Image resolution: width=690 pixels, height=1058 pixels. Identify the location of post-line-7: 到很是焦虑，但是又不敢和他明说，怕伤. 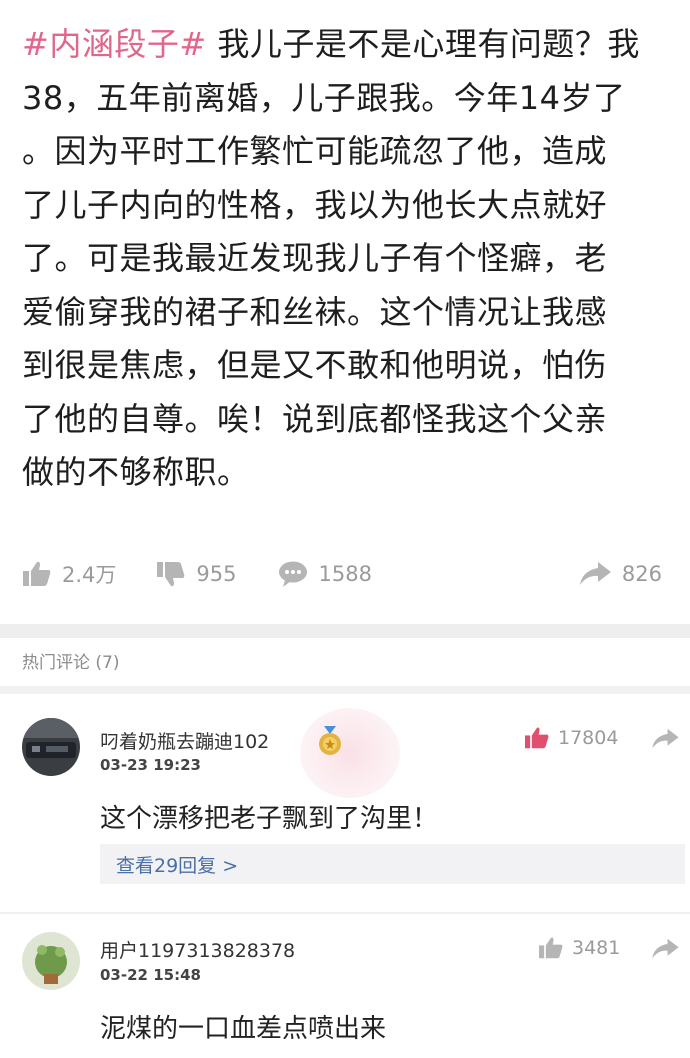
(315, 365).